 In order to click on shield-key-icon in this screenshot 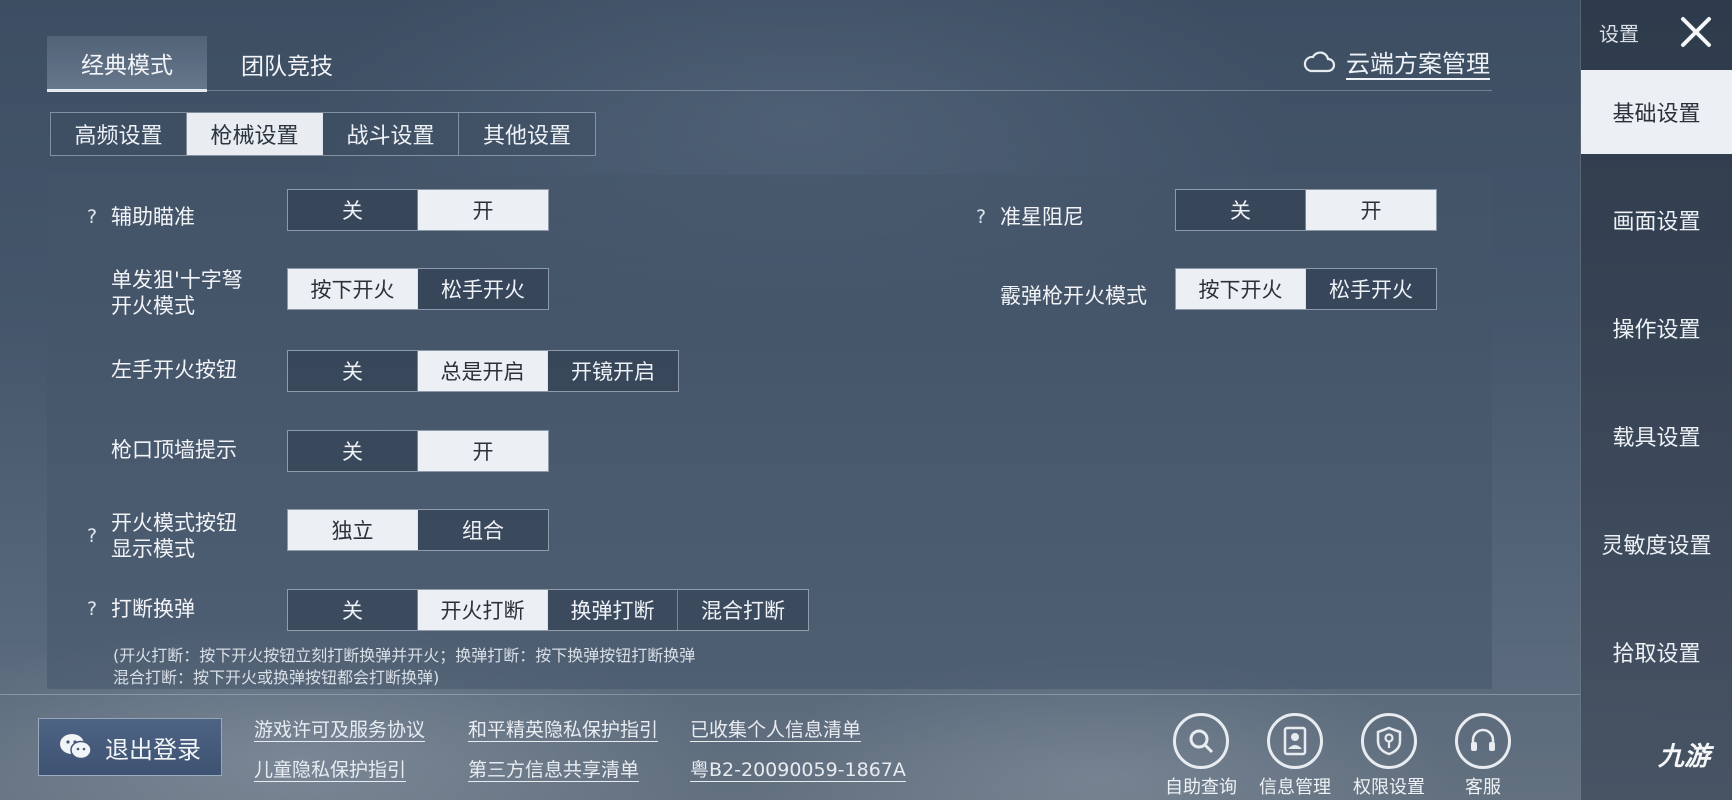, I will do `click(1389, 741)`.